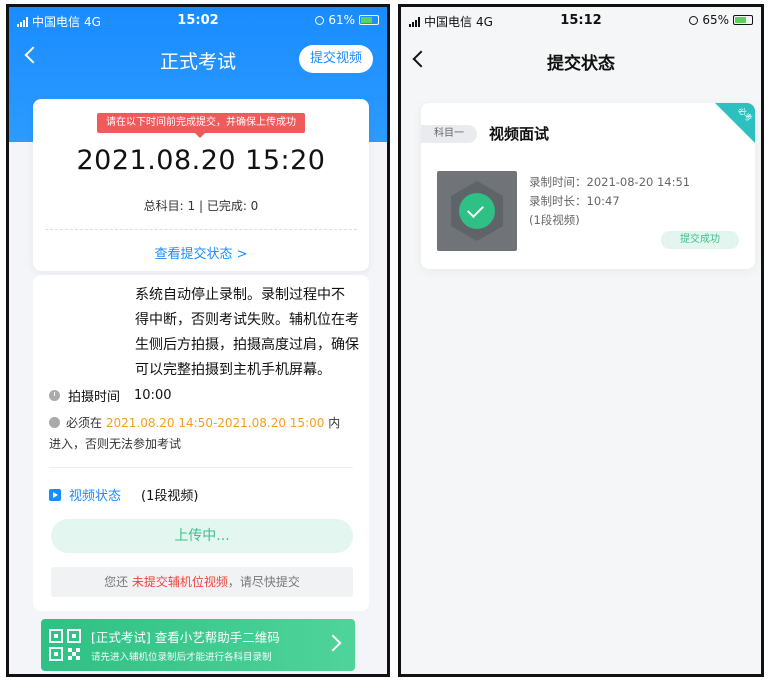  What do you see at coordinates (449, 134) in the screenshot?
I see `subject-tag: 科目一` at bounding box center [449, 134].